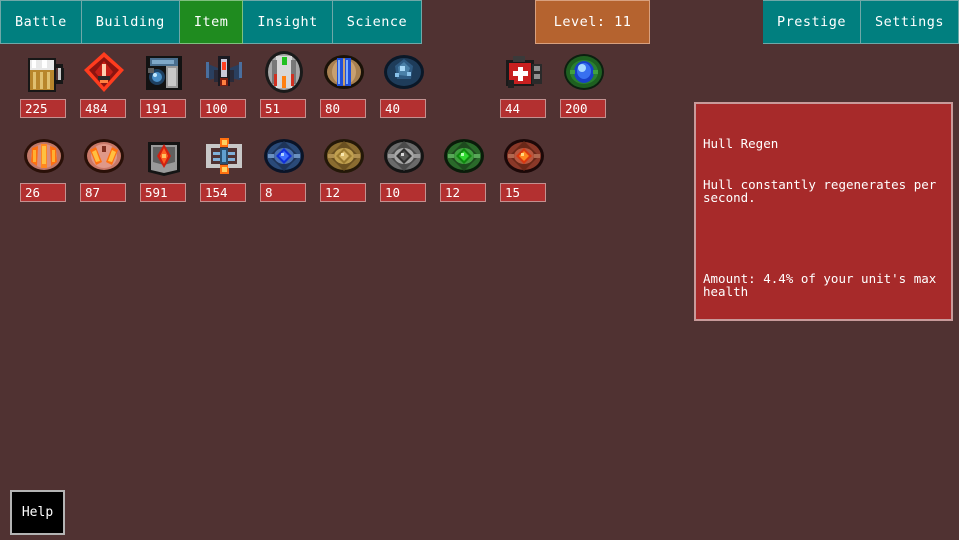 Image resolution: width=959 pixels, height=540 pixels. What do you see at coordinates (163, 108) in the screenshot?
I see `item-count-badge: 191` at bounding box center [163, 108].